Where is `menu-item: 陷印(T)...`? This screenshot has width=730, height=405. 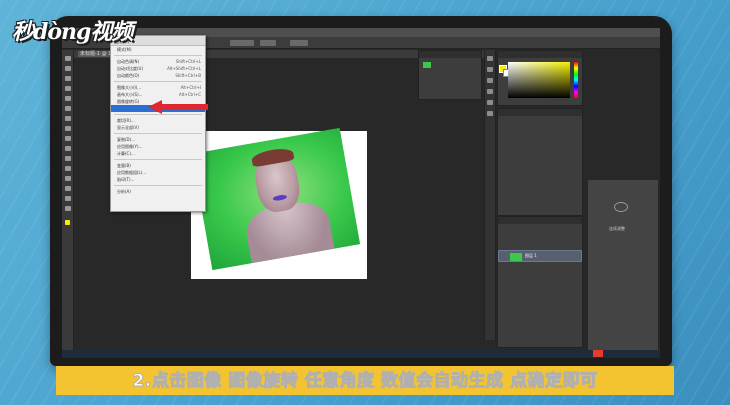
menu-item: 陷印(T)... is located at coordinates (158, 179).